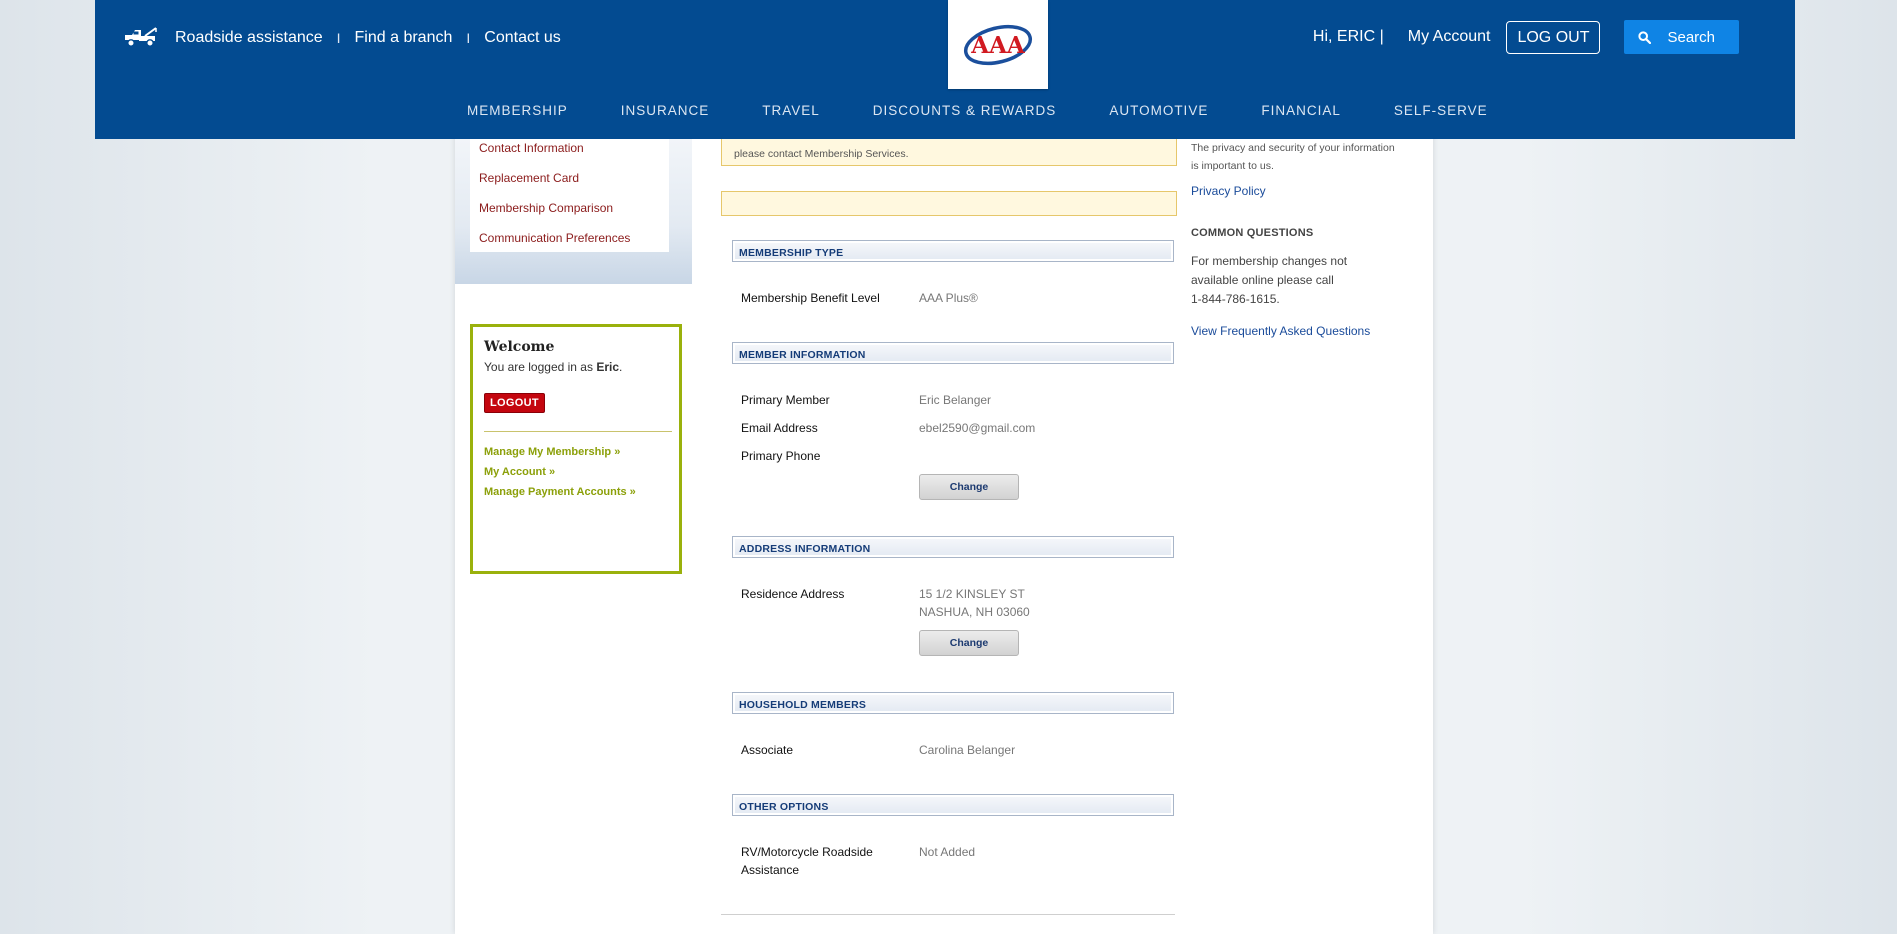 This screenshot has width=1897, height=934. What do you see at coordinates (953, 251) in the screenshot?
I see `section-header-membership-type: MEMBERSHIP TYPE` at bounding box center [953, 251].